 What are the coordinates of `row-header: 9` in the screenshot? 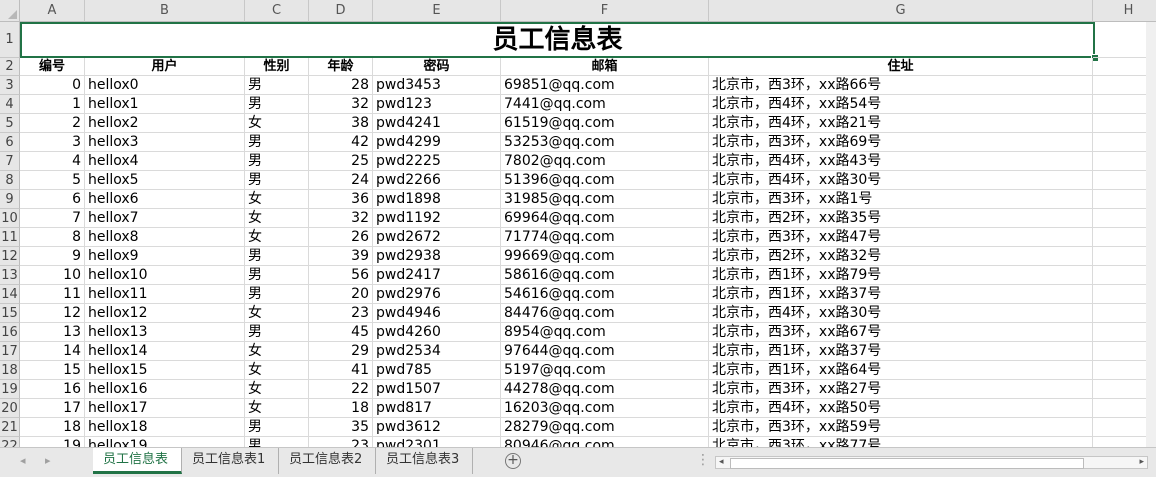 It's located at (10, 199).